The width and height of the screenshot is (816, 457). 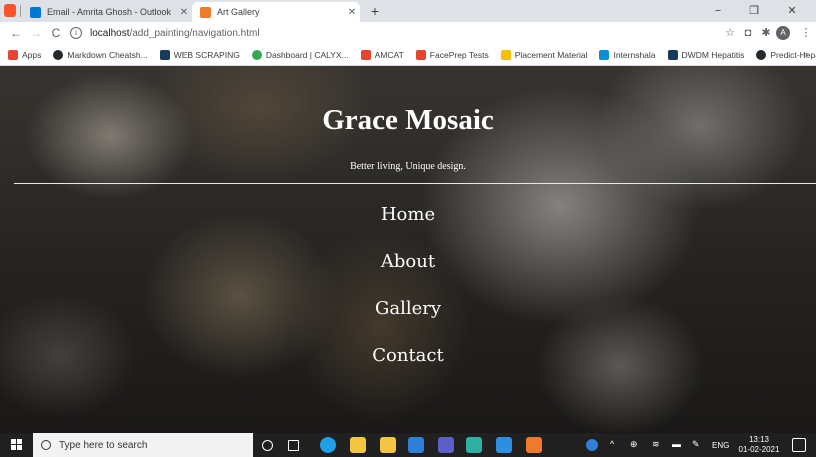 I want to click on menu-icon: ⋮, so click(x=806, y=33).